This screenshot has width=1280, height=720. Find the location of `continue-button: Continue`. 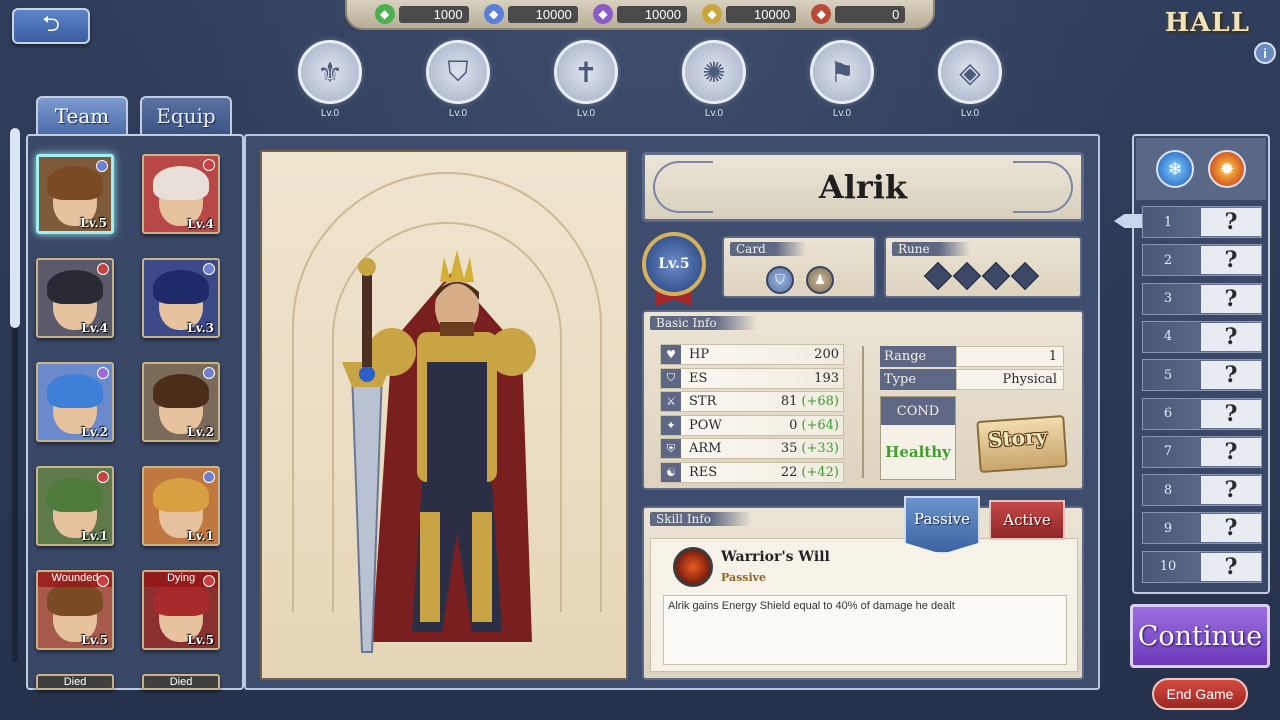

continue-button: Continue is located at coordinates (1200, 636).